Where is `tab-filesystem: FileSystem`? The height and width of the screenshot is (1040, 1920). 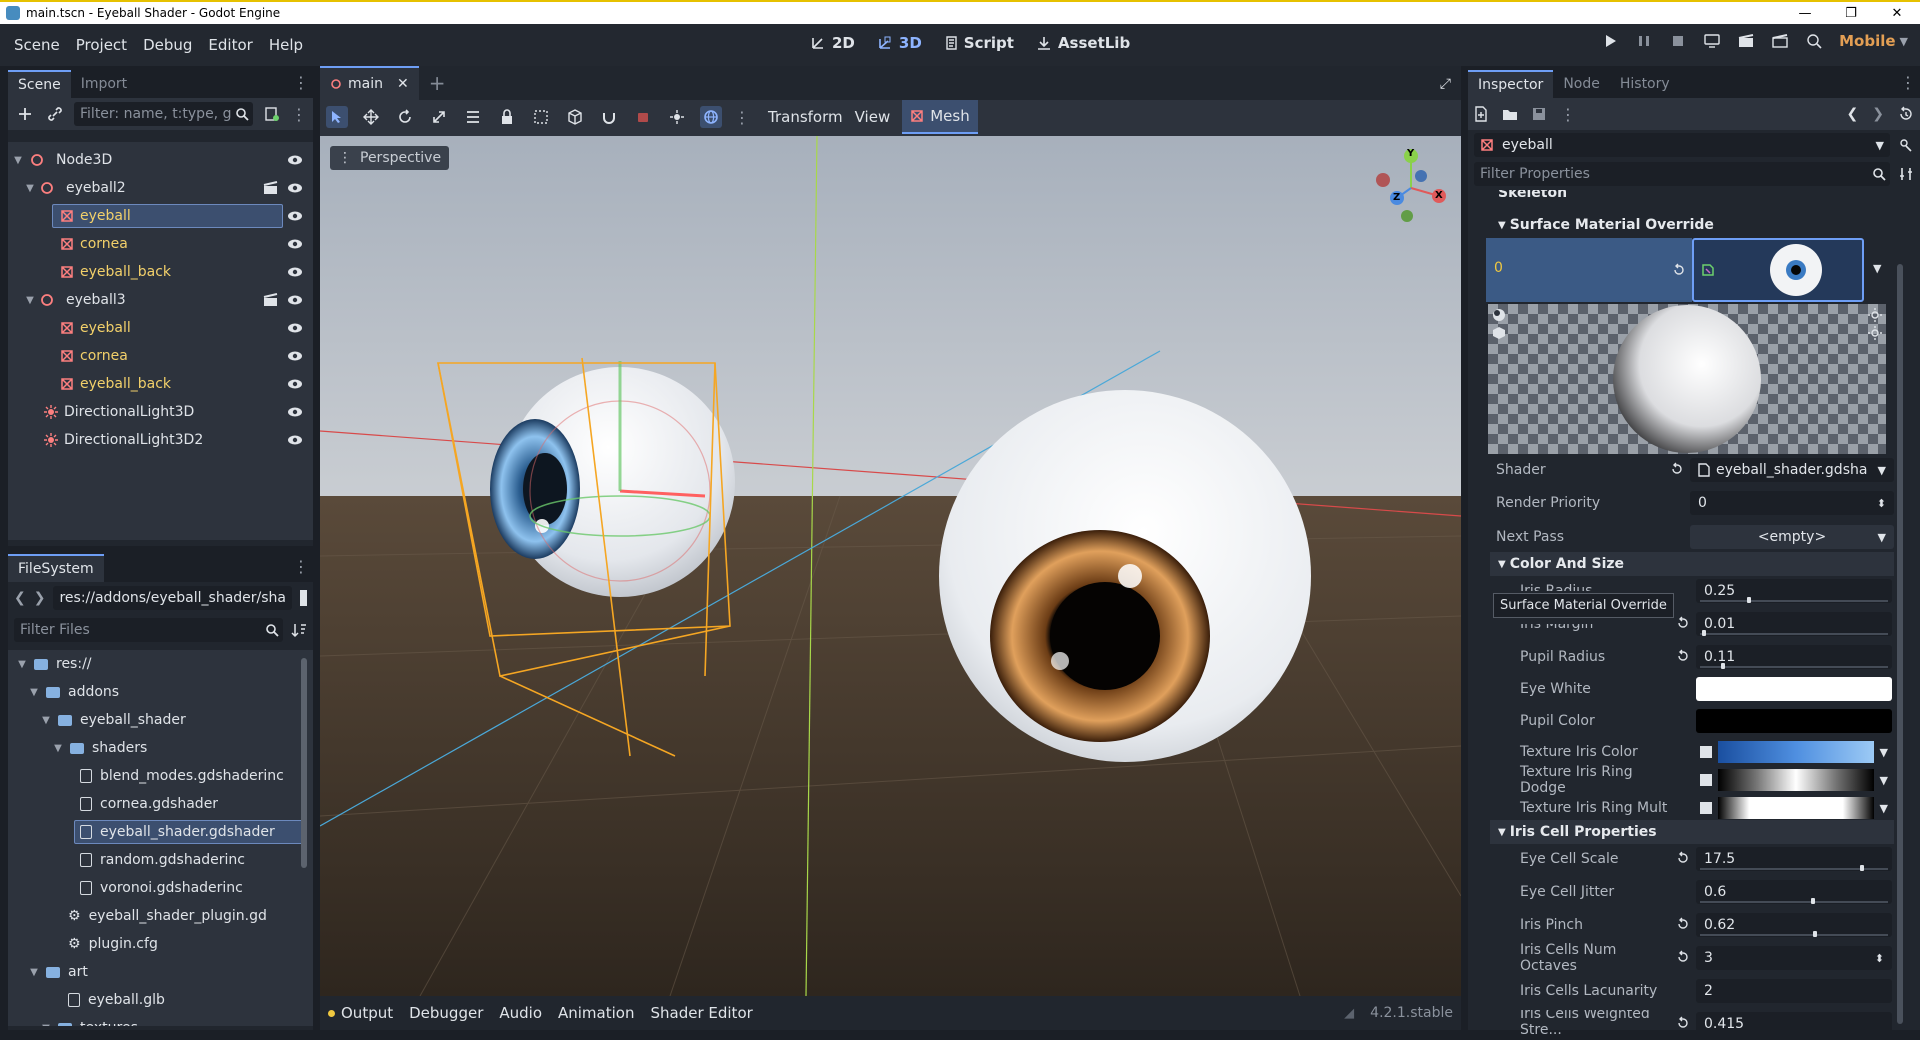 tab-filesystem: FileSystem is located at coordinates (56, 568).